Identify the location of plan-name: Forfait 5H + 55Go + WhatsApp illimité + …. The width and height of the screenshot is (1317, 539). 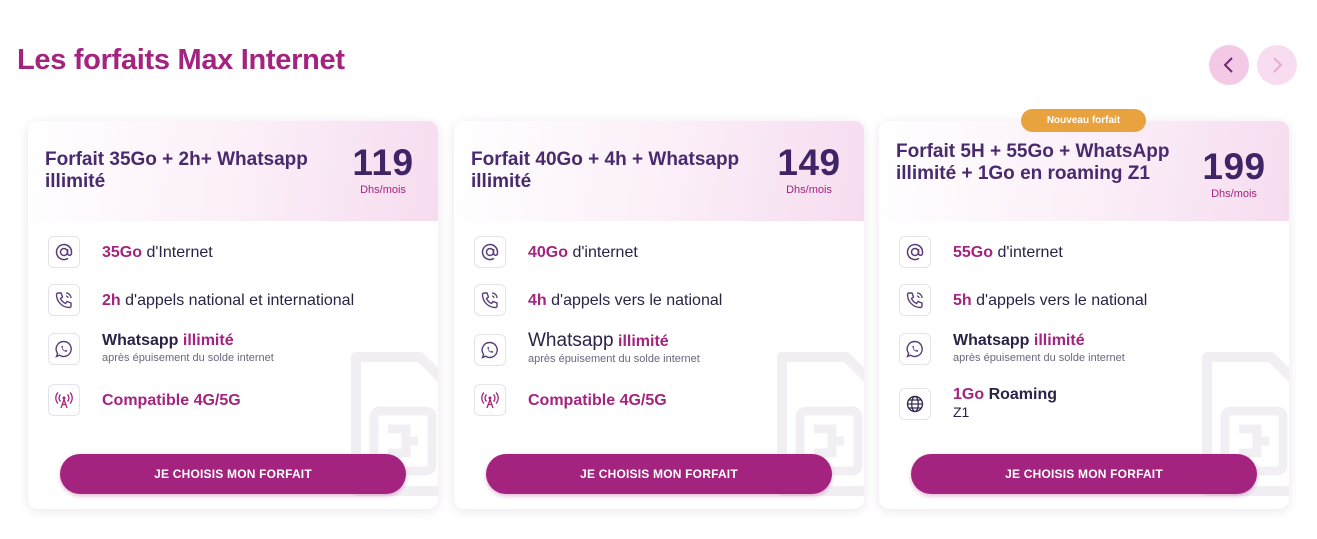
(1033, 162).